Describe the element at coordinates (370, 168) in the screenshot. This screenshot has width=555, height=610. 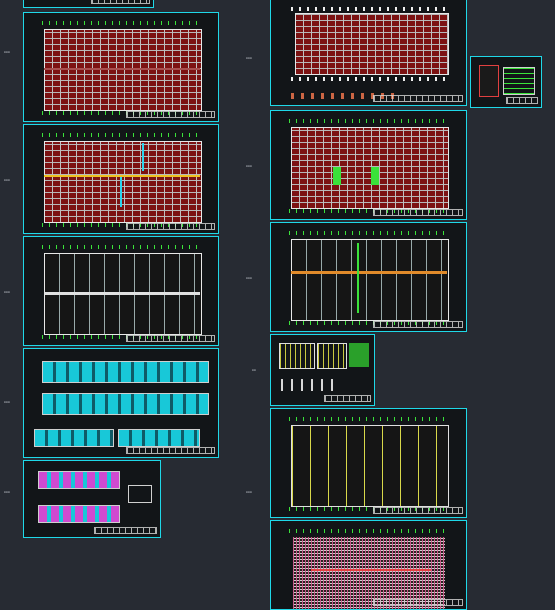
I see `column-grid` at that location.